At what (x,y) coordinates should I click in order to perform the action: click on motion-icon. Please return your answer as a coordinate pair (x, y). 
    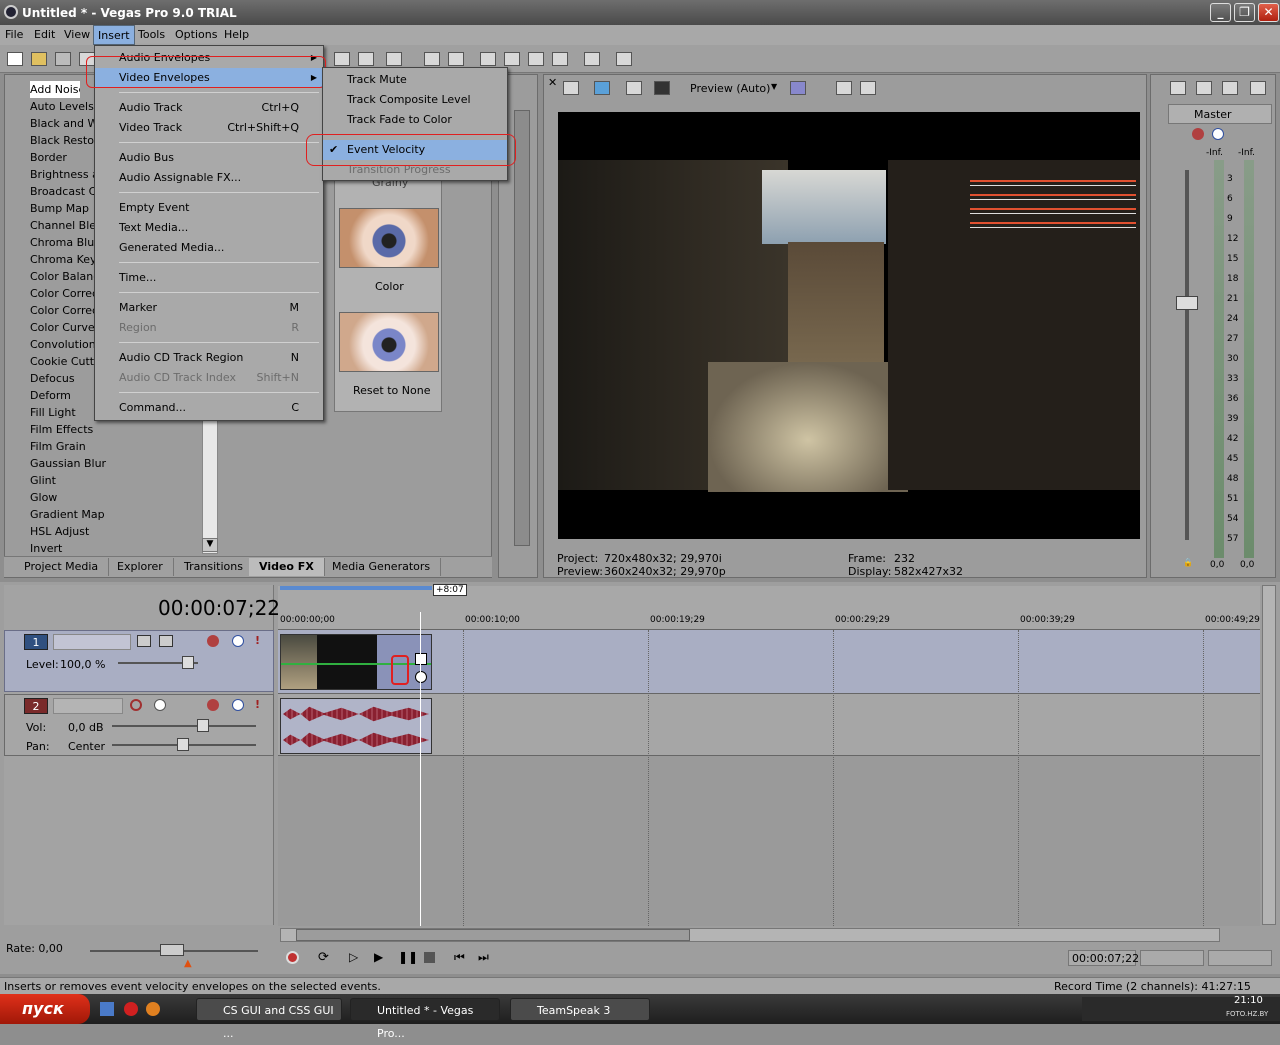
    Looking at the image, I should click on (144, 641).